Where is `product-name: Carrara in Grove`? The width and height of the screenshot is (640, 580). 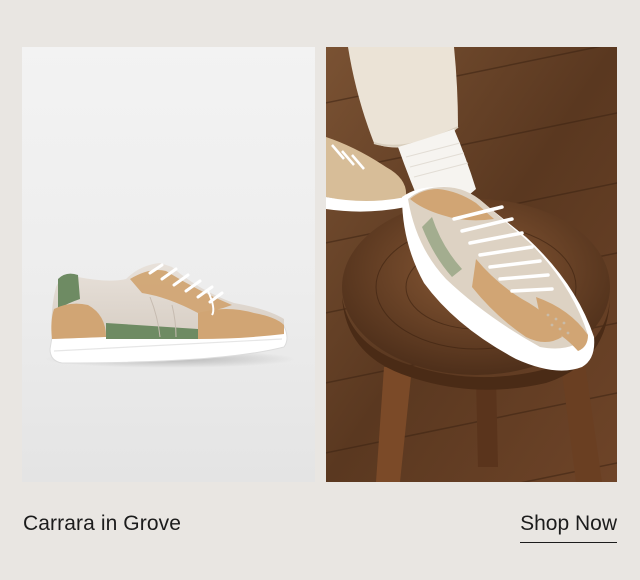 product-name: Carrara in Grove is located at coordinates (102, 523).